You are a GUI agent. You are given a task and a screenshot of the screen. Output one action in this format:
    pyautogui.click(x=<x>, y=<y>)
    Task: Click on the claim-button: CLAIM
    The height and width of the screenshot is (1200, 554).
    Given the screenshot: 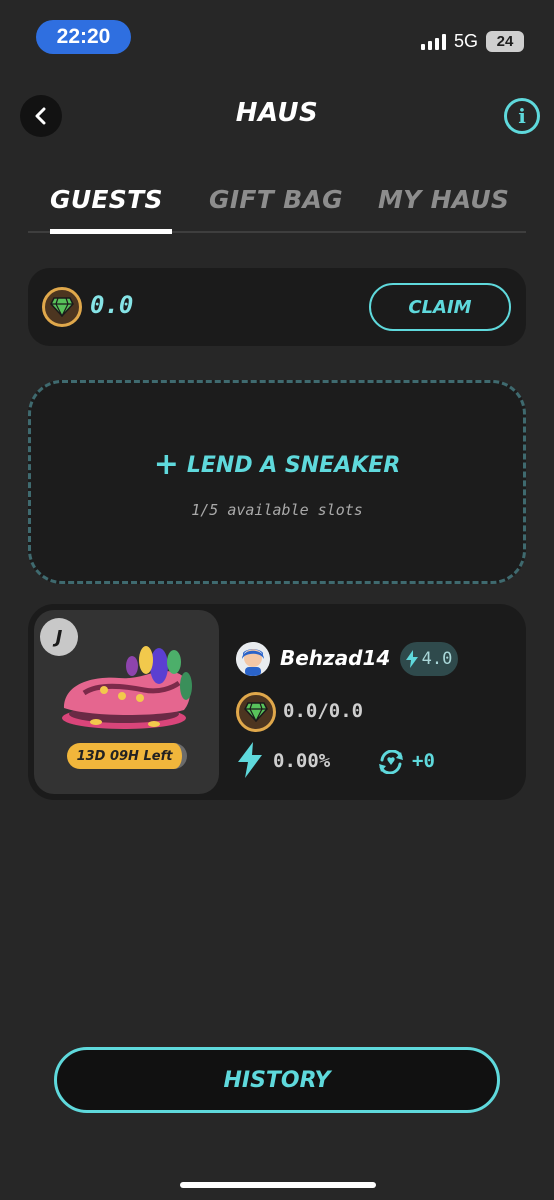 What is the action you would take?
    pyautogui.click(x=440, y=307)
    